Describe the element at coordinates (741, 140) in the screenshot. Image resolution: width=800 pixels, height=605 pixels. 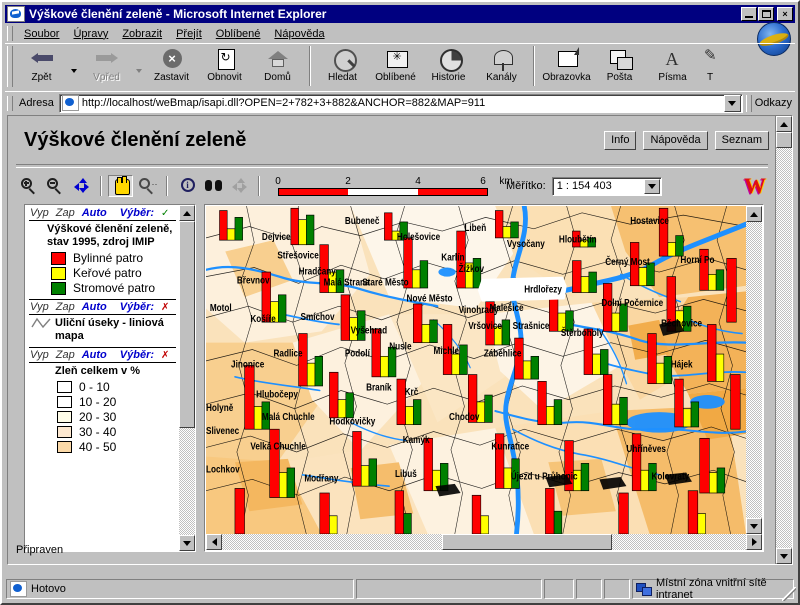
I see `list-button: Seznam` at that location.